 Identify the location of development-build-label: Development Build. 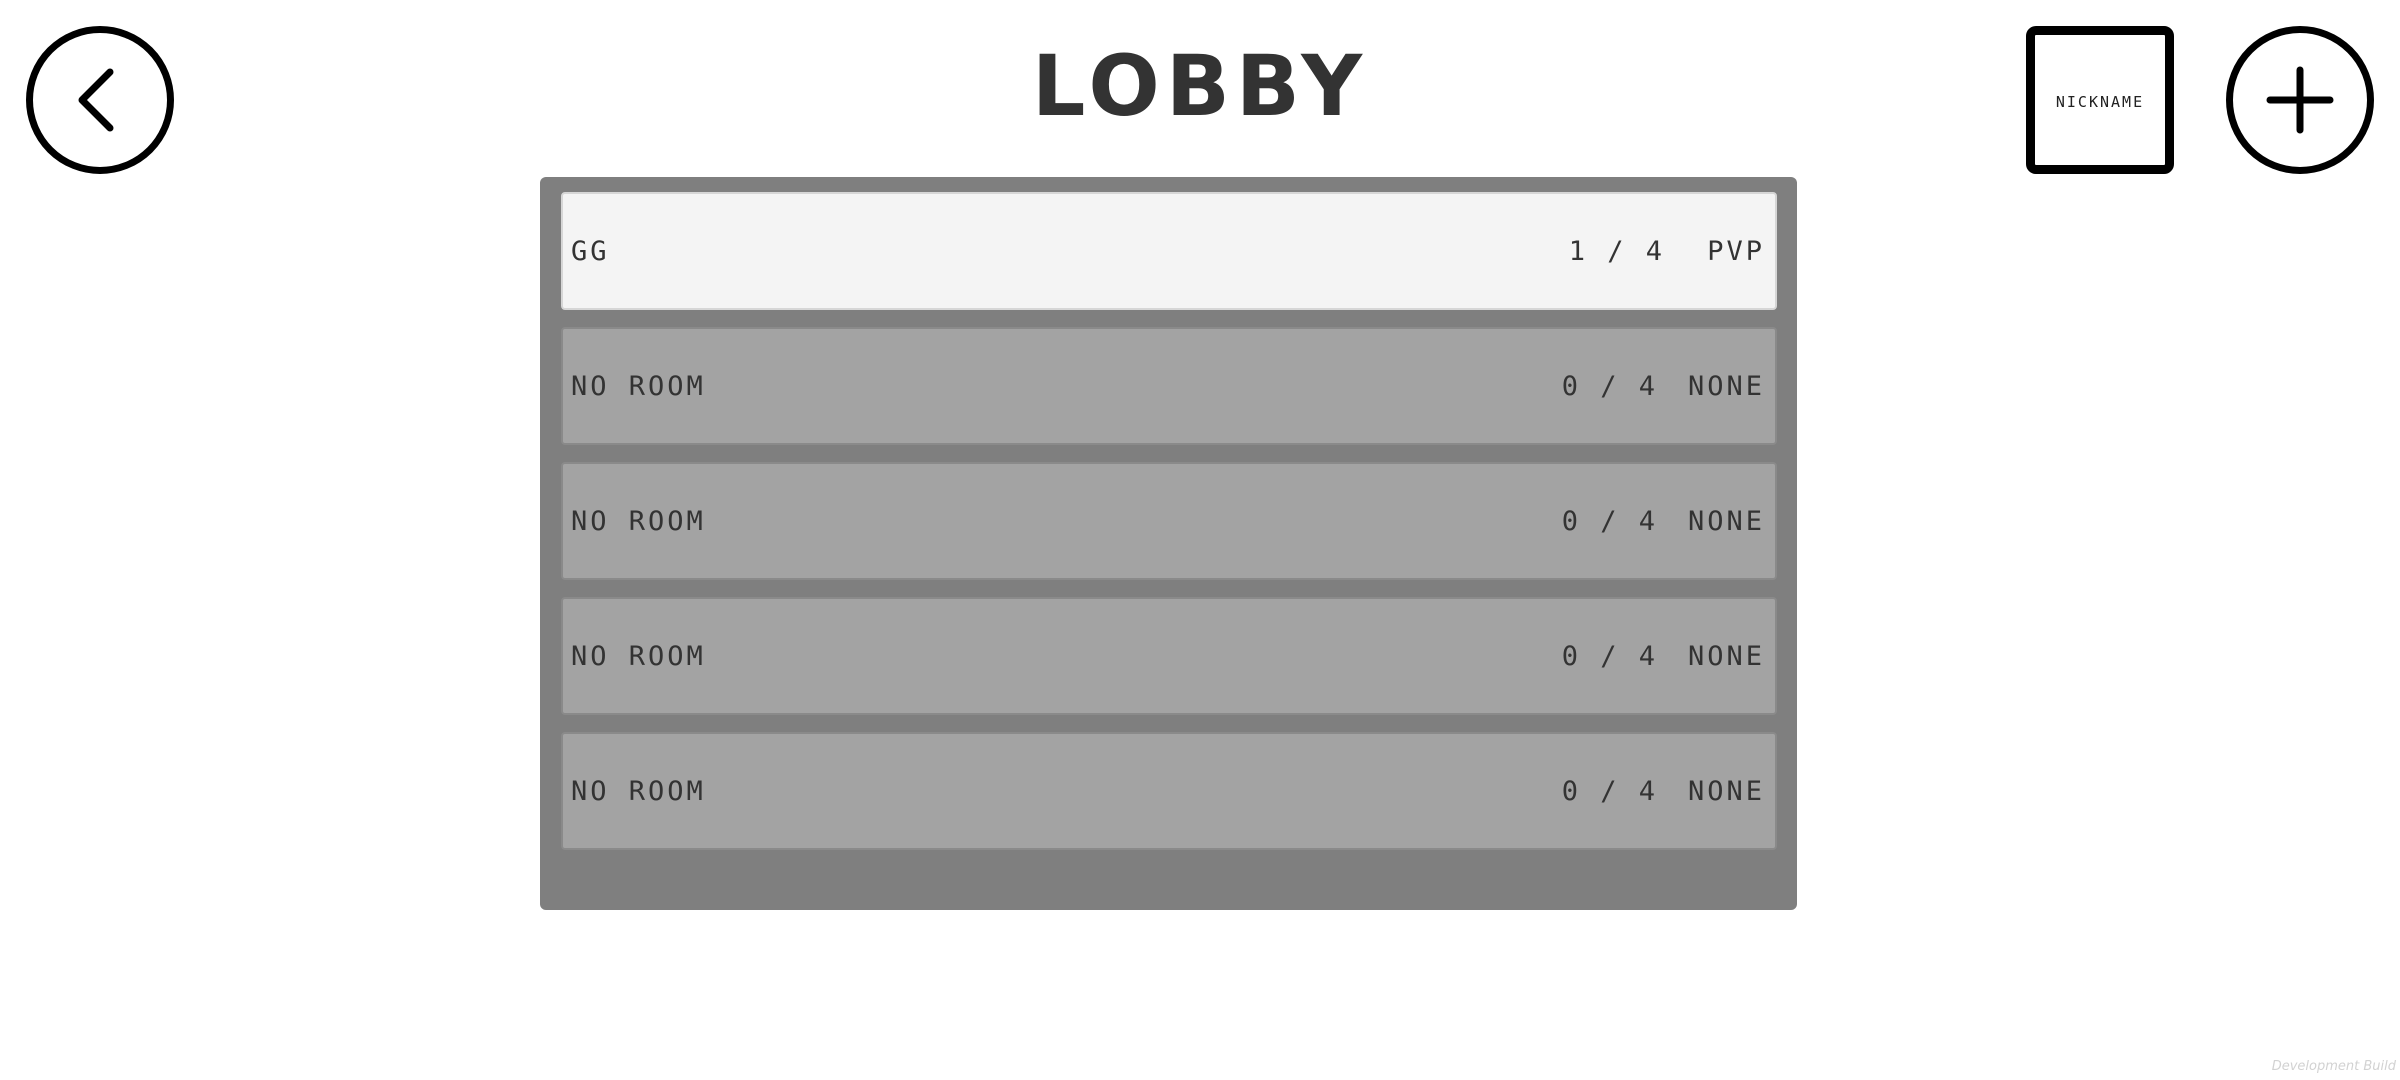
(2333, 1066).